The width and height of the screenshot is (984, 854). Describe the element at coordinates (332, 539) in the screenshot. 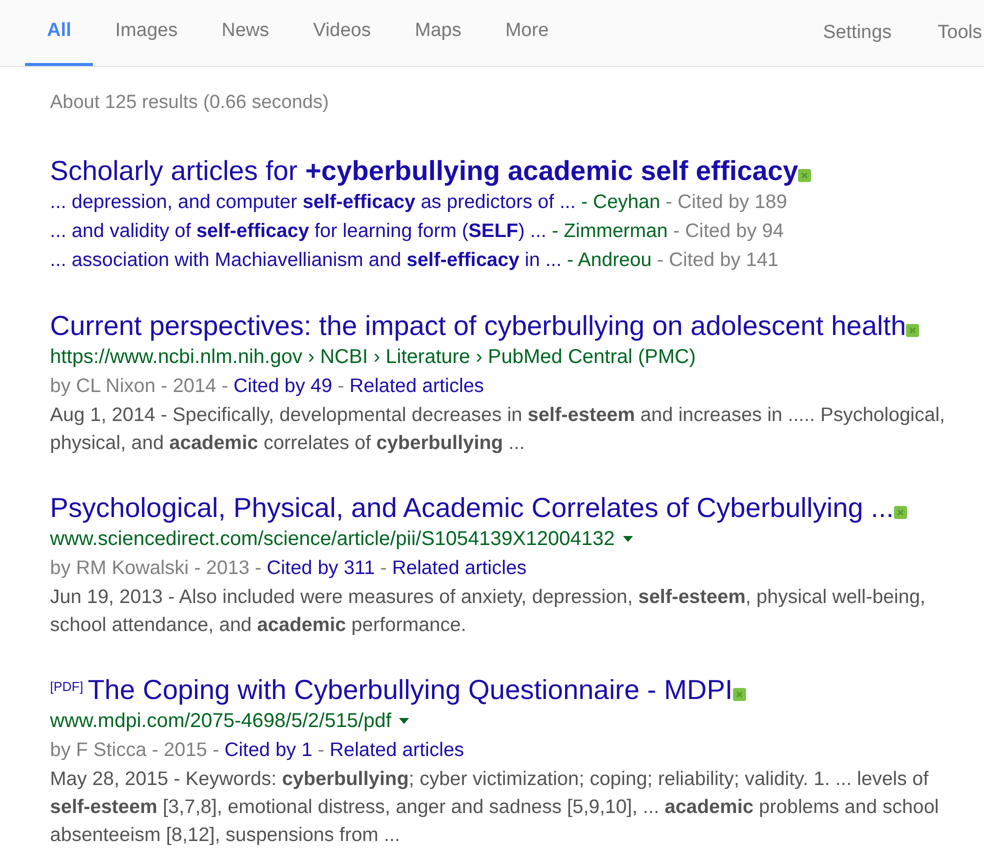

I see `result-url: www.sciencedirect.com/science/article/pii/S1054139X12004132` at that location.